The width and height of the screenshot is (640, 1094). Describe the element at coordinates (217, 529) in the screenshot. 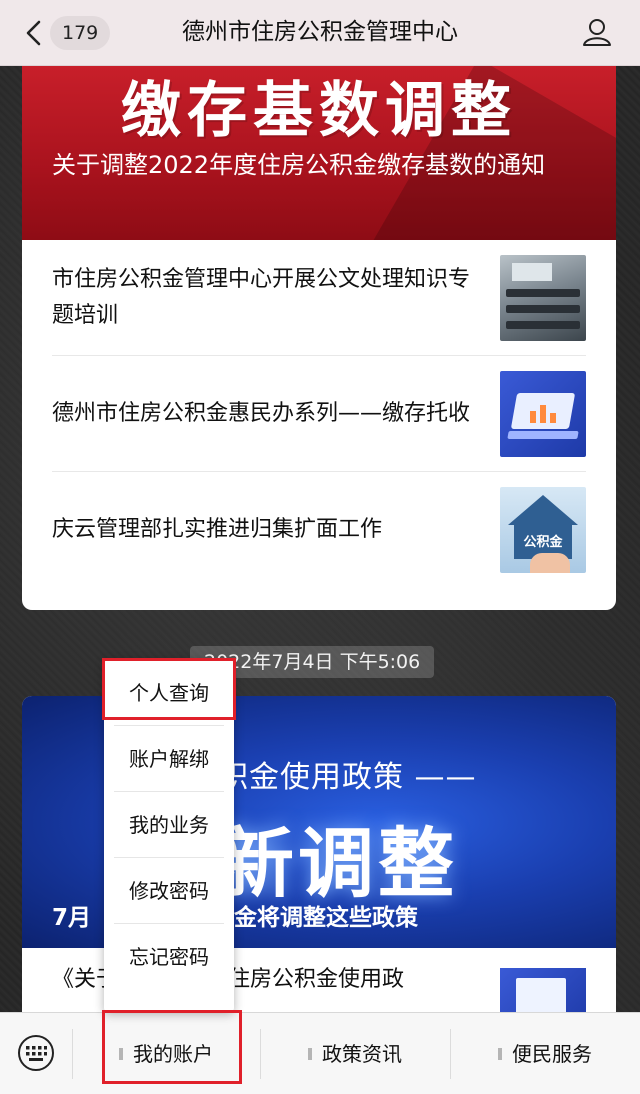

I see `article-title: 庆云管理部扎实推进归集扩面工作` at that location.